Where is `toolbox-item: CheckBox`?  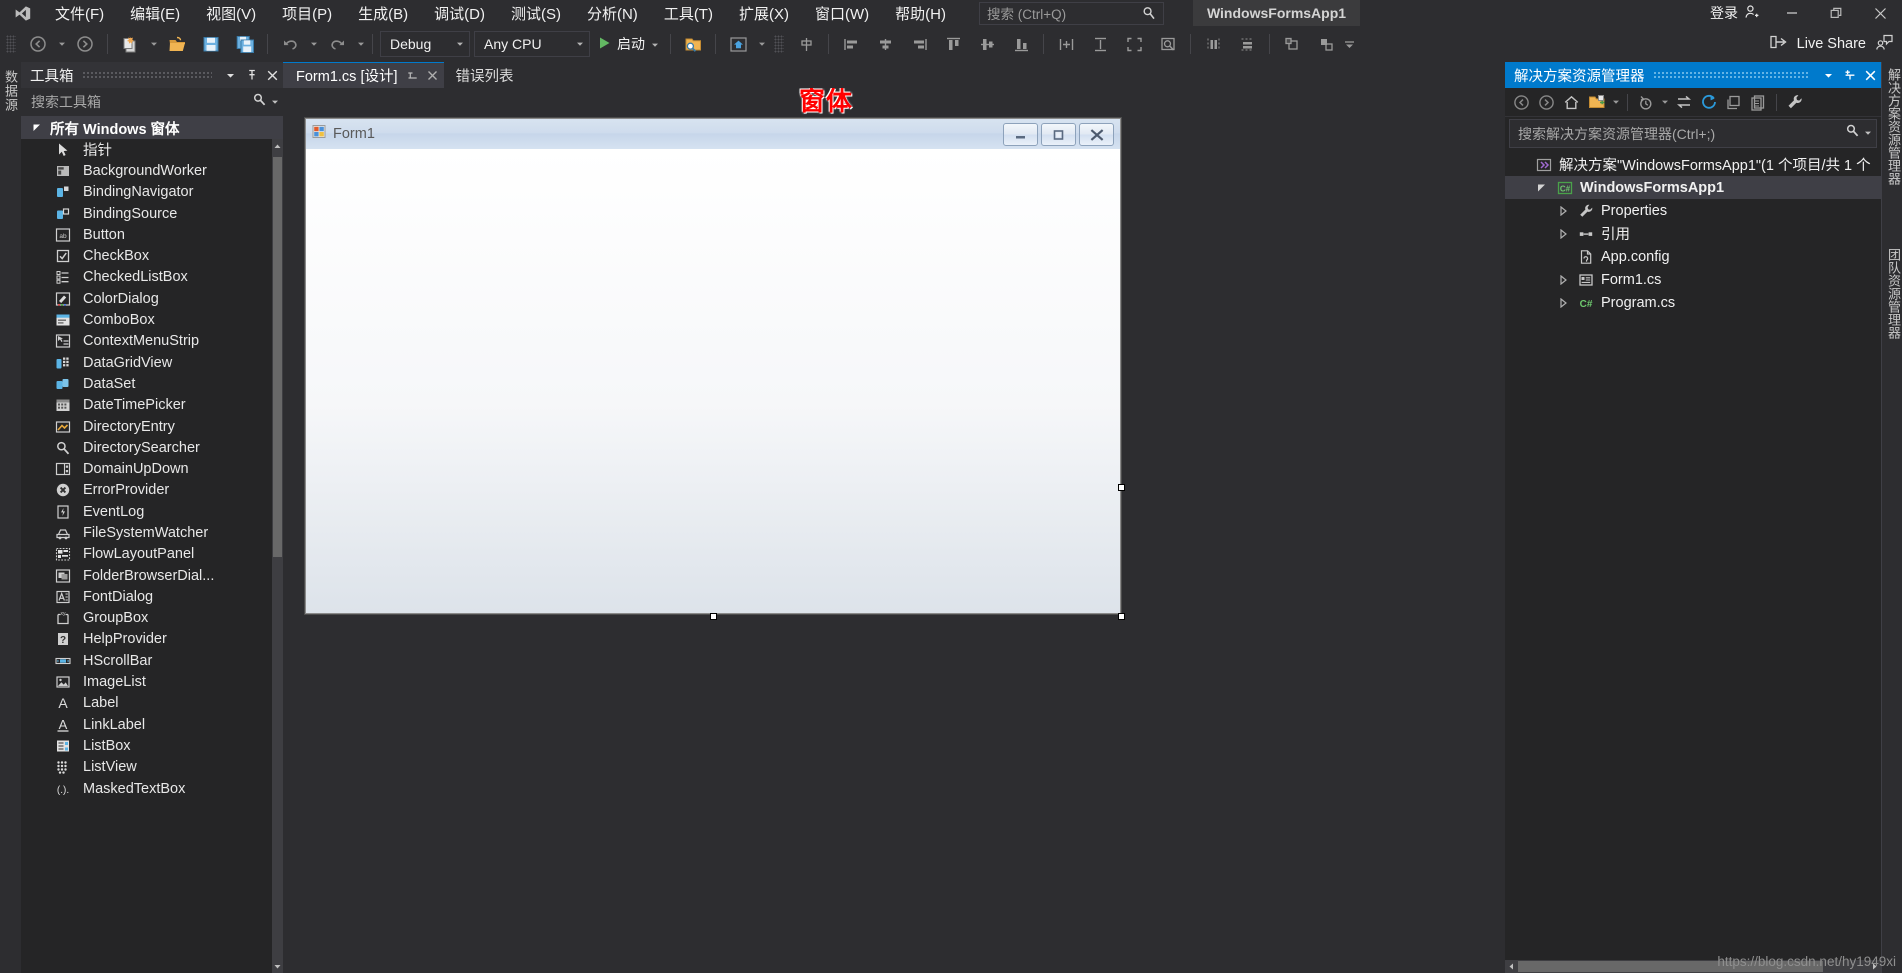
toolbox-item: CheckBox is located at coordinates (152, 255).